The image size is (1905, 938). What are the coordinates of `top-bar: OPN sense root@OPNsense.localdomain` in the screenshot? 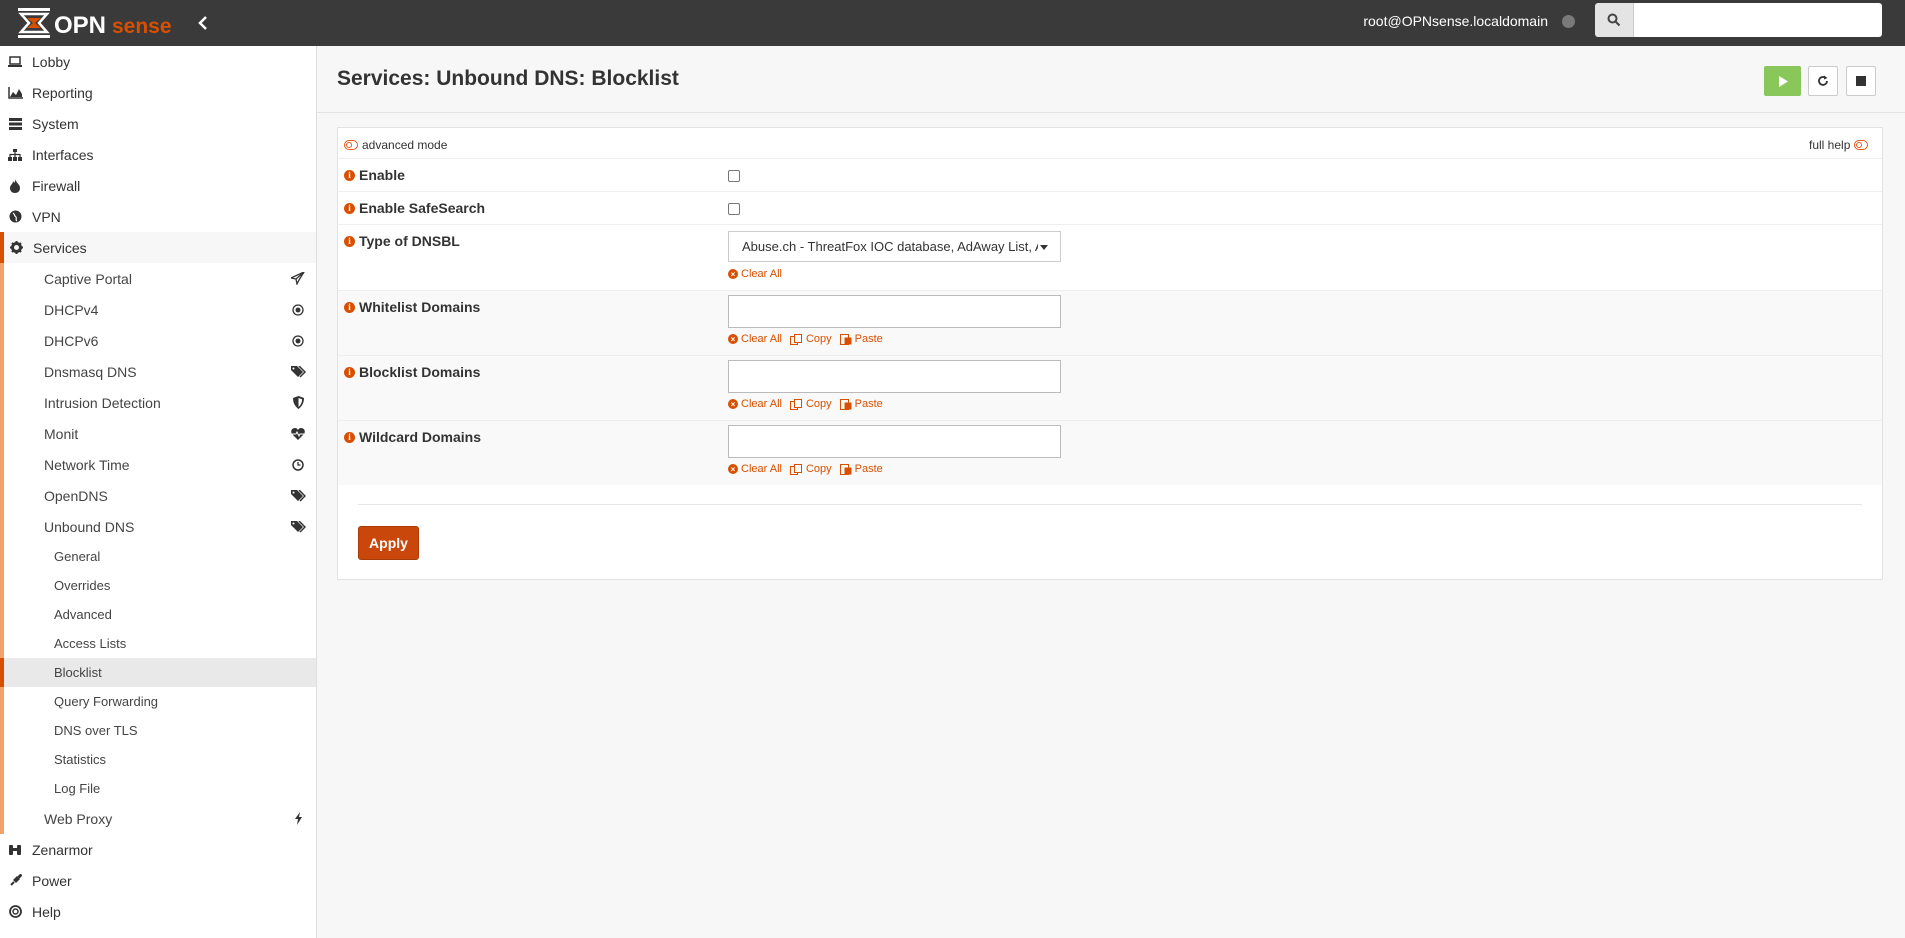 It's located at (952, 23).